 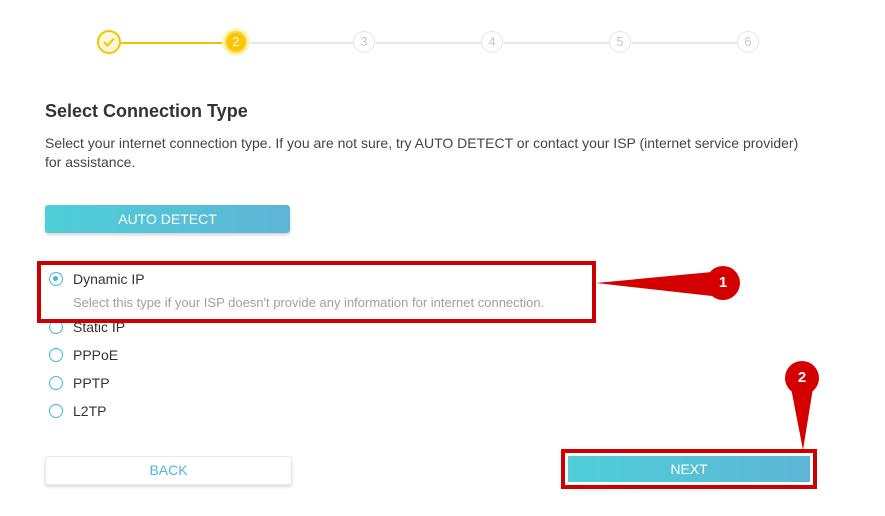 I want to click on annotation-badge-2: 2, so click(x=802, y=378).